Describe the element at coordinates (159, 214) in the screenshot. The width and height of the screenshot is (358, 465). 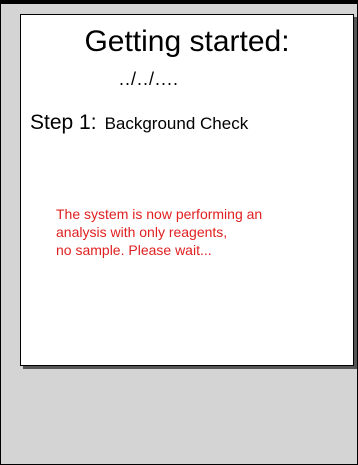
I see `status-message-line-1: The system is now performing an` at that location.